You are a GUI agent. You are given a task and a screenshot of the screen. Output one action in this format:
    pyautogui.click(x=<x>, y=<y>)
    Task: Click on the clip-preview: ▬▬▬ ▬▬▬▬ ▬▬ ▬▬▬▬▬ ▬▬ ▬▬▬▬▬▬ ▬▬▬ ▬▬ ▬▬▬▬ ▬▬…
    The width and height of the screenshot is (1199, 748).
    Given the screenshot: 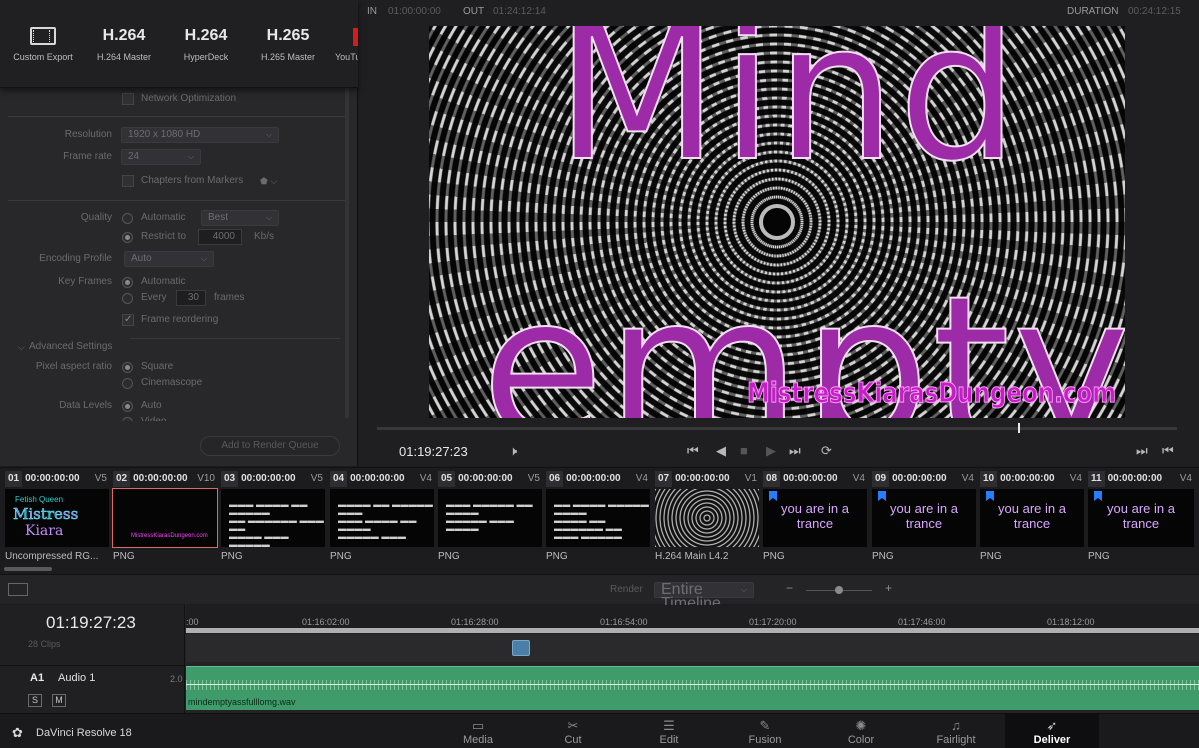 What is the action you would take?
    pyautogui.click(x=273, y=518)
    